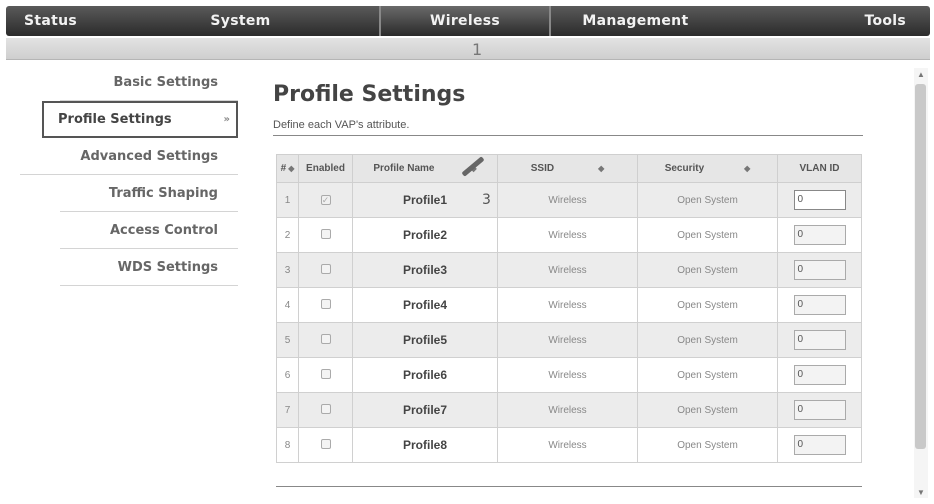  I want to click on table-row: 6 Profile6 Wireless Open System 0, so click(569, 375).